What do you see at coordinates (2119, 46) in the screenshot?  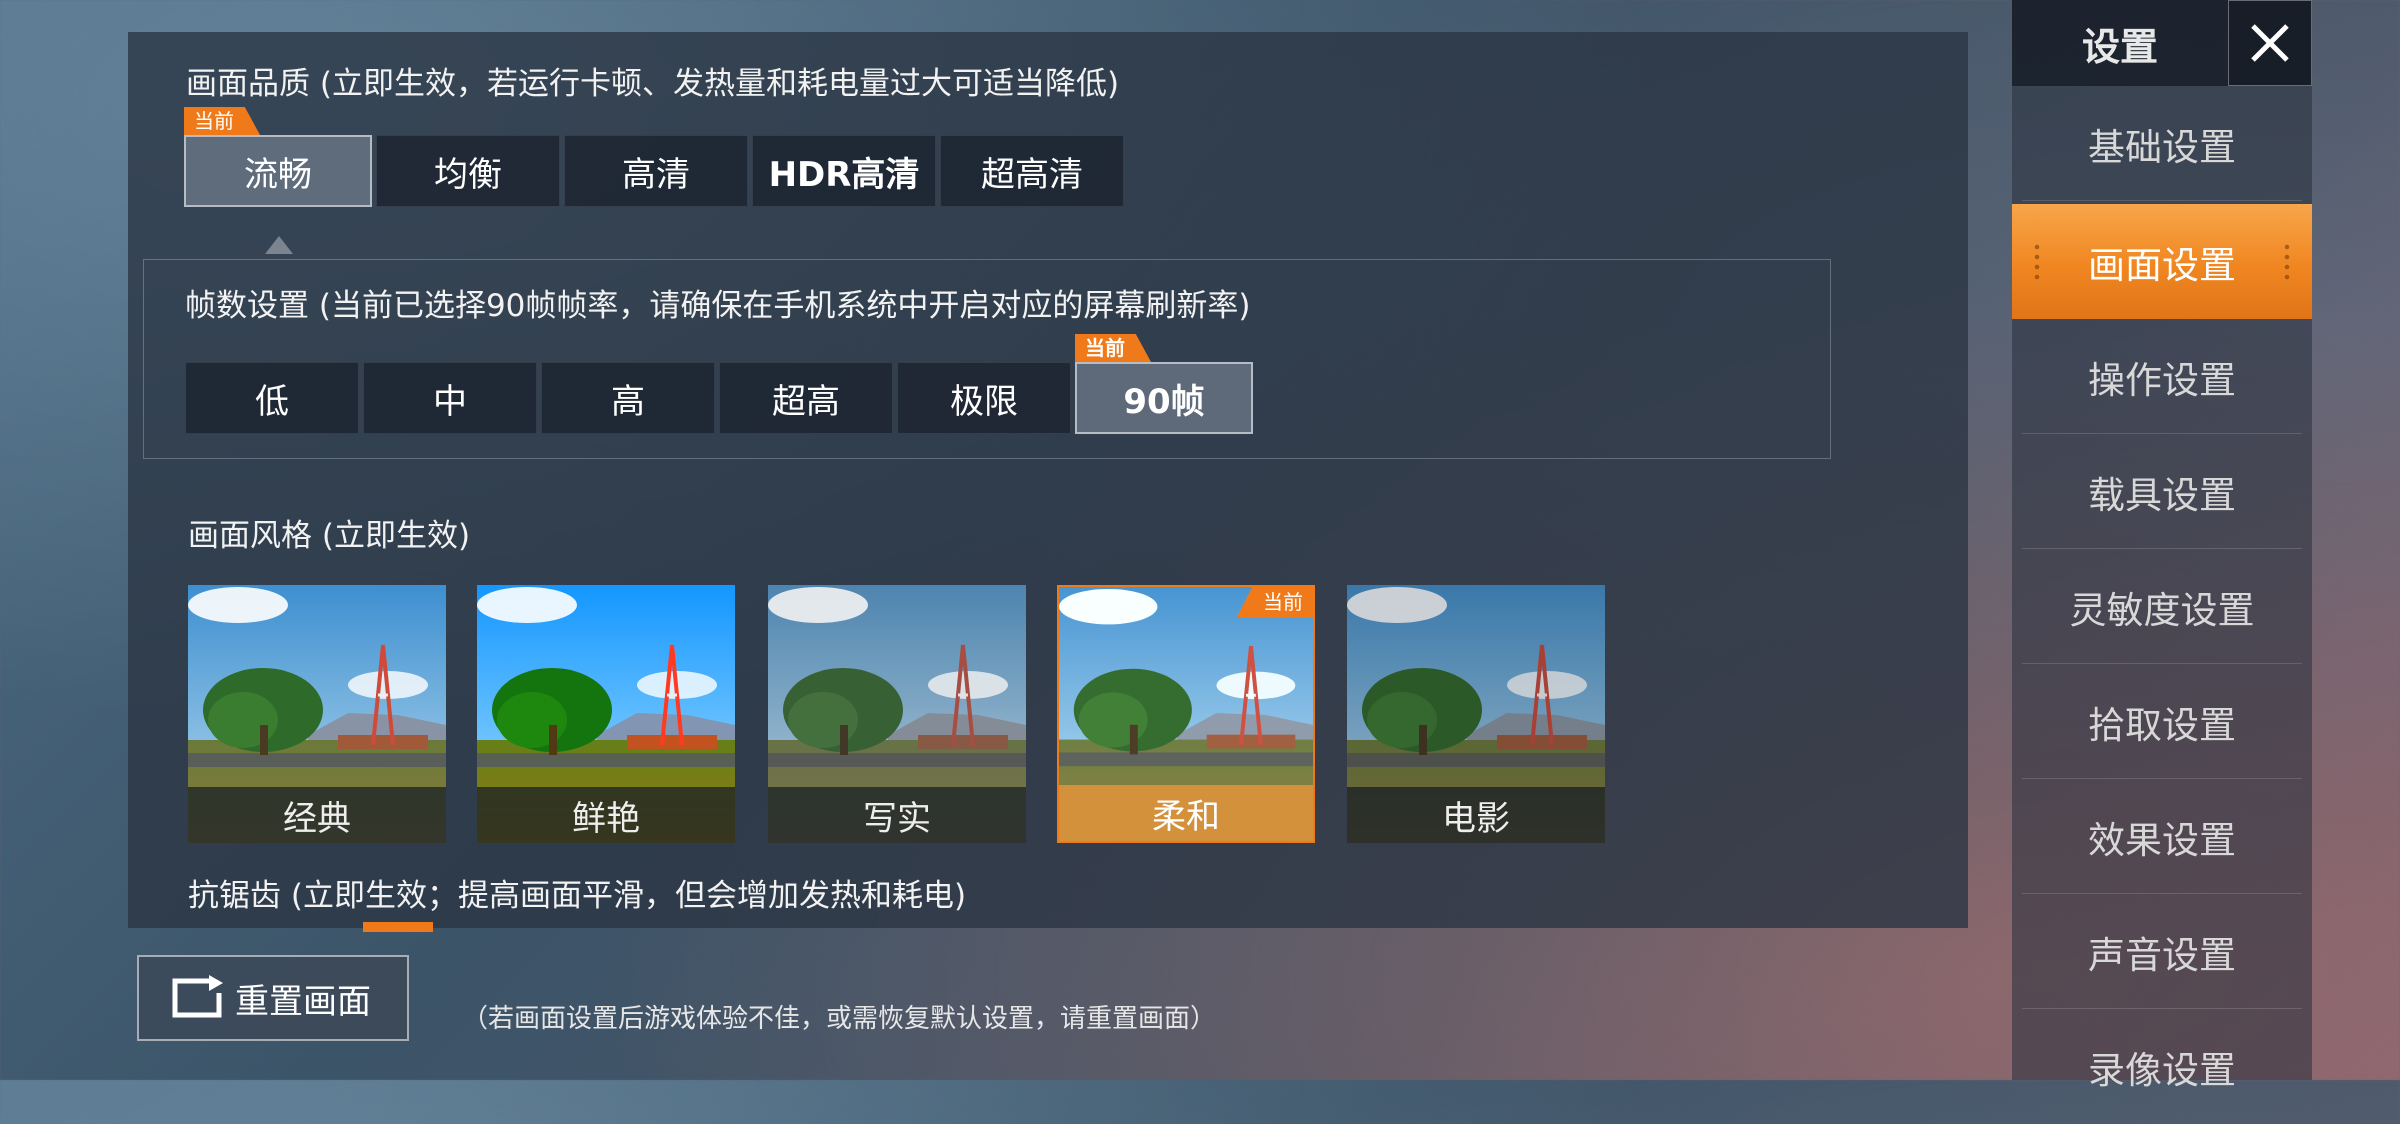 I see `settings-title: 设置` at bounding box center [2119, 46].